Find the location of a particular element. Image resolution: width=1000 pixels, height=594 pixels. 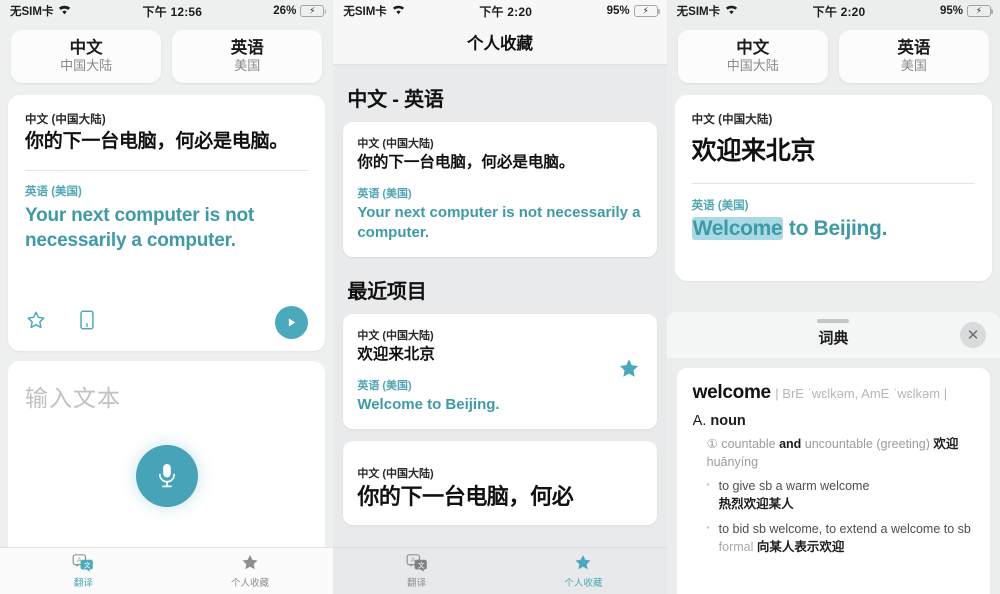

example-english: to give sb a warm welcome is located at coordinates (794, 486).